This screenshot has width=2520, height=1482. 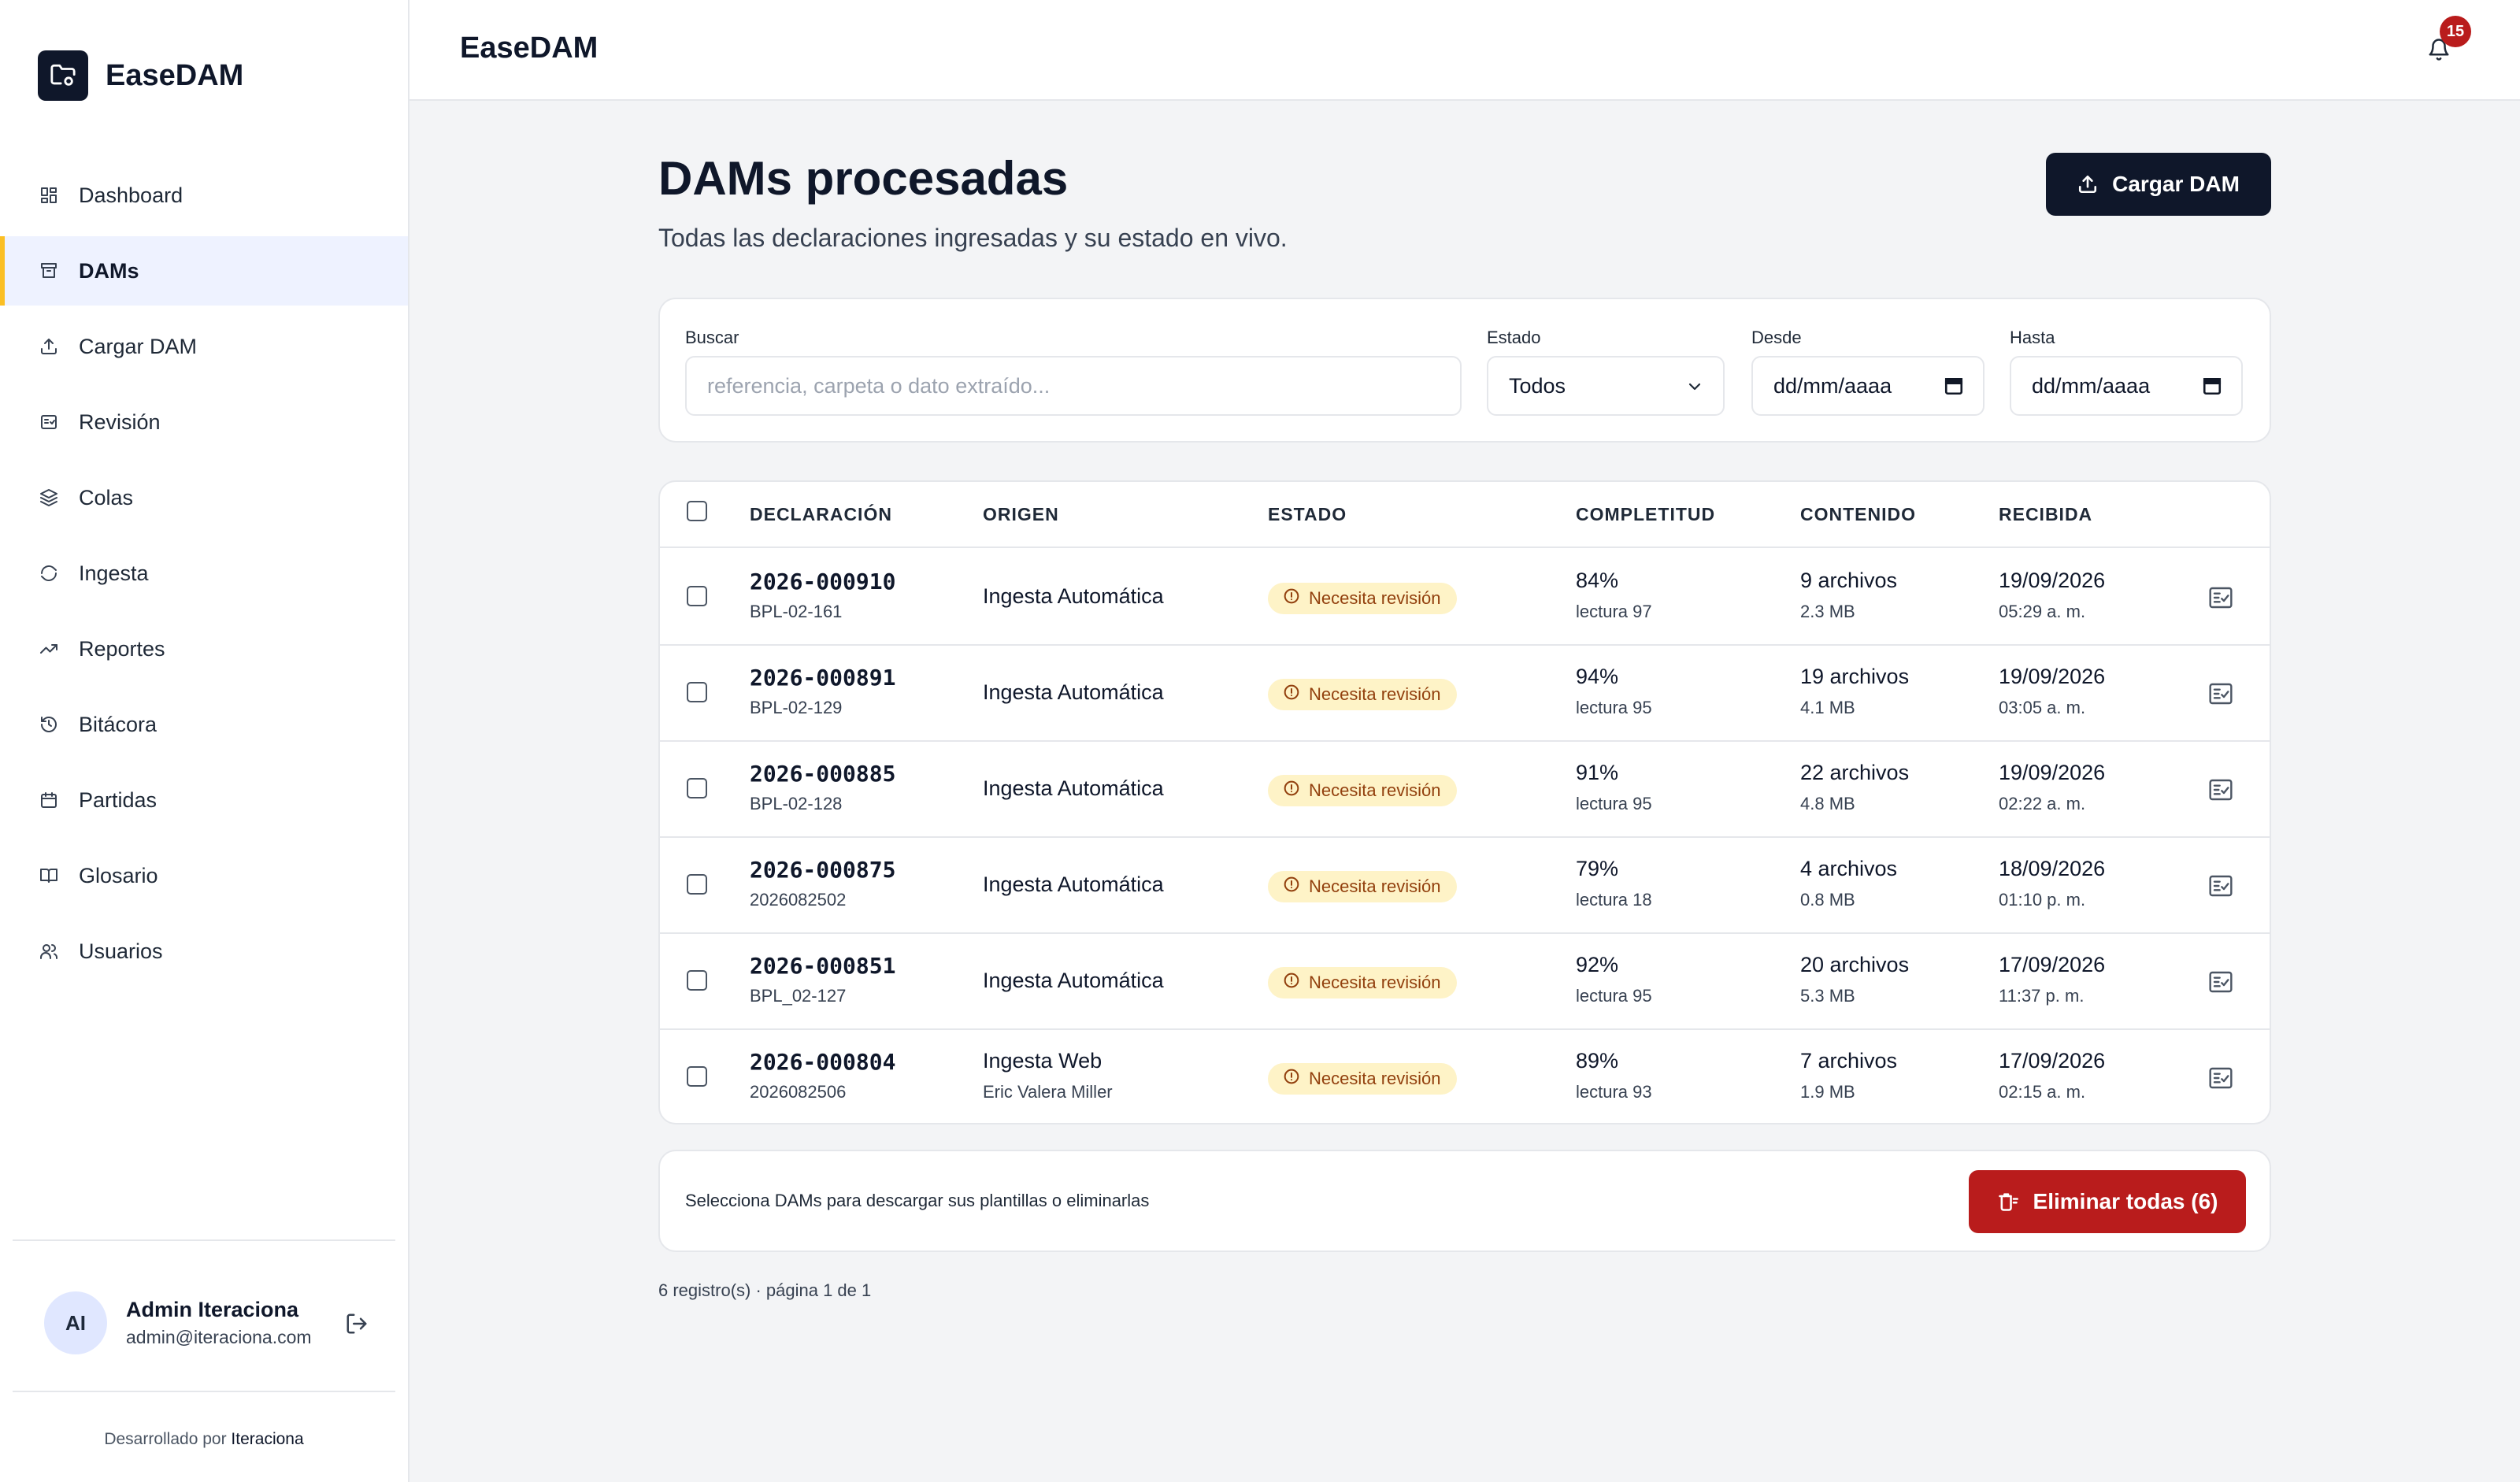 I want to click on status-select: Todos, so click(x=1606, y=386).